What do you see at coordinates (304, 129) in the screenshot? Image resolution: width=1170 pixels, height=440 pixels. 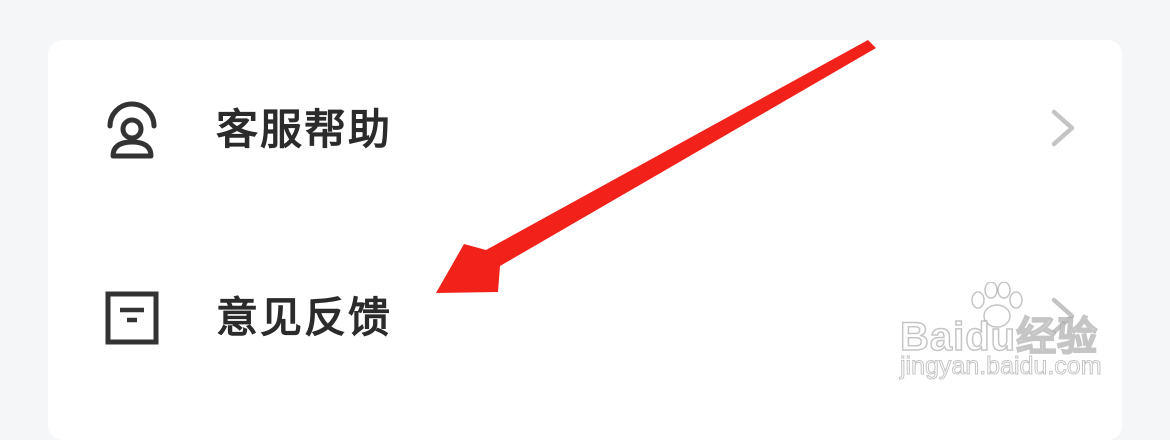 I see `menu-item-label: 客服帮助` at bounding box center [304, 129].